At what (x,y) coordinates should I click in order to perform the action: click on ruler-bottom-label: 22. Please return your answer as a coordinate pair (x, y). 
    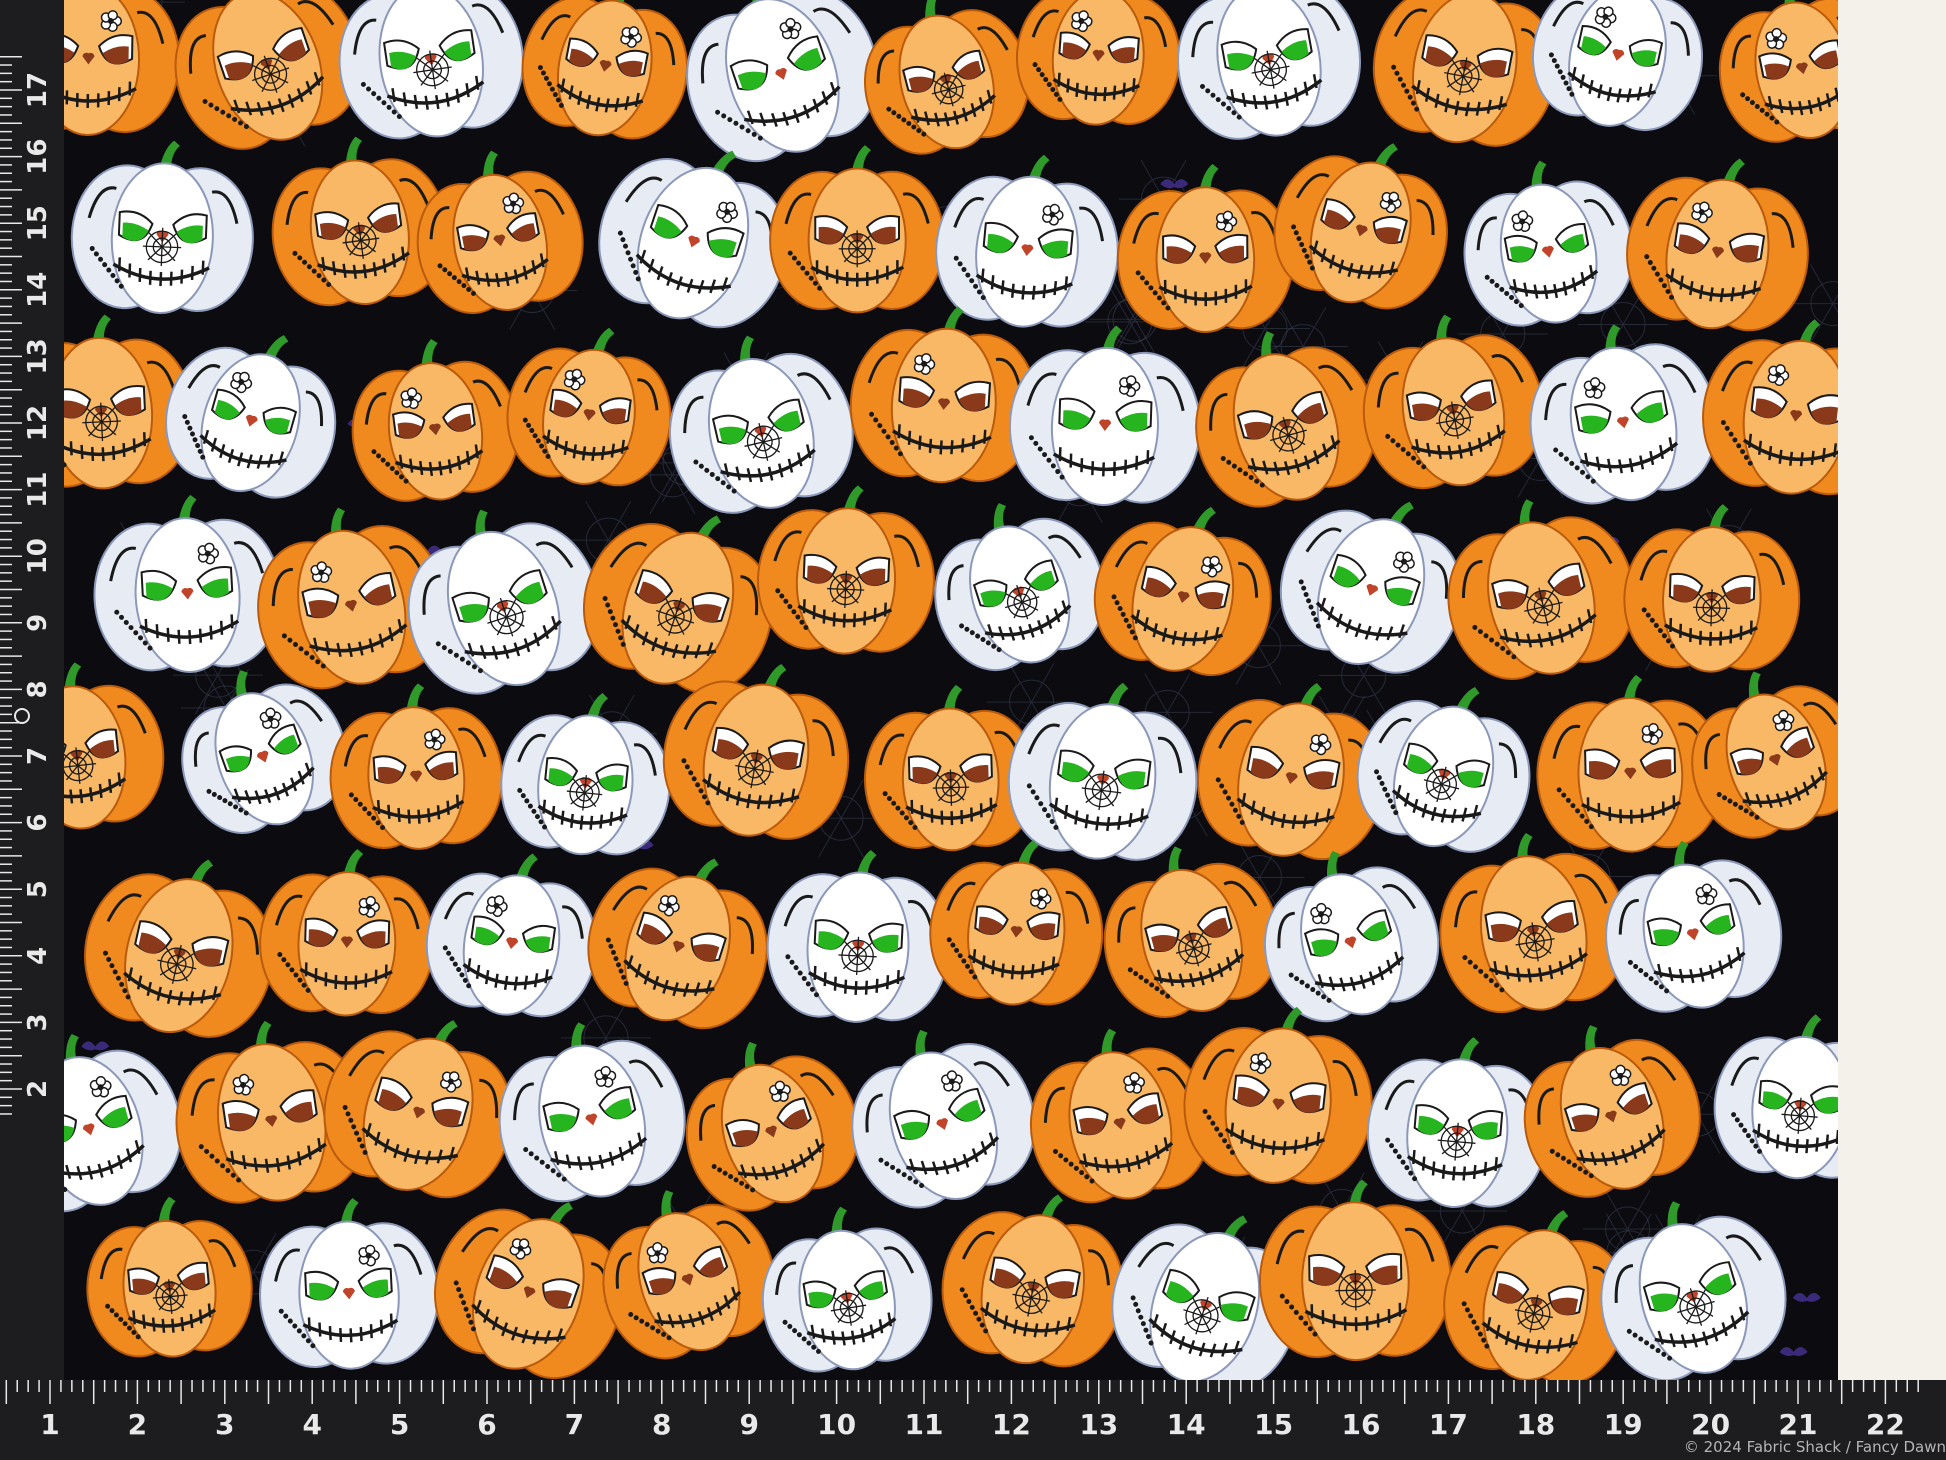
    Looking at the image, I should click on (1885, 1424).